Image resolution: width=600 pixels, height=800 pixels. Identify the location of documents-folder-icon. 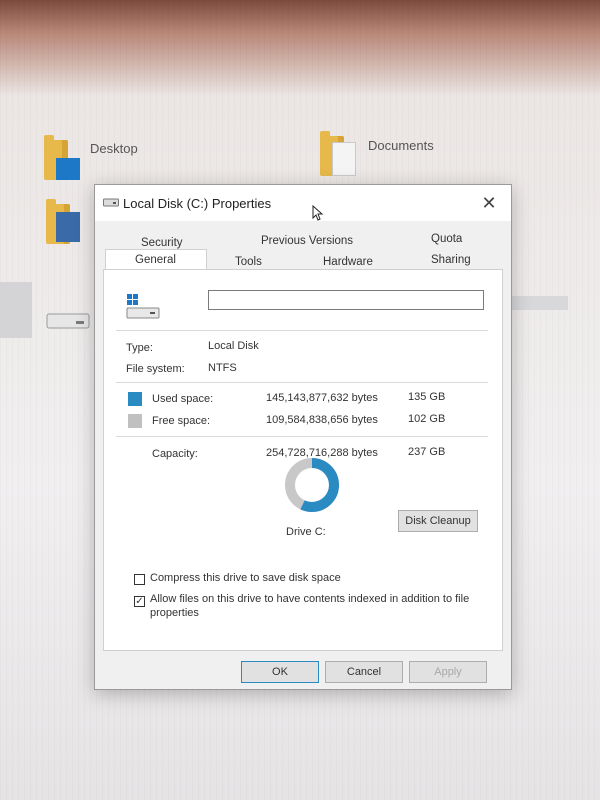
(338, 153).